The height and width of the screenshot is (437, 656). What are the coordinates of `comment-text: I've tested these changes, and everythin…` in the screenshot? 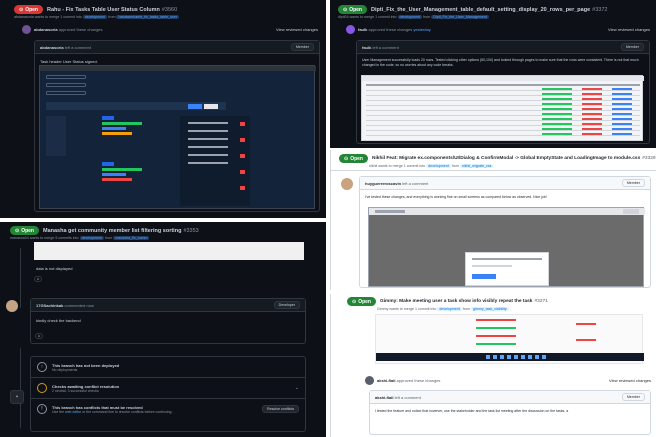 It's located at (456, 197).